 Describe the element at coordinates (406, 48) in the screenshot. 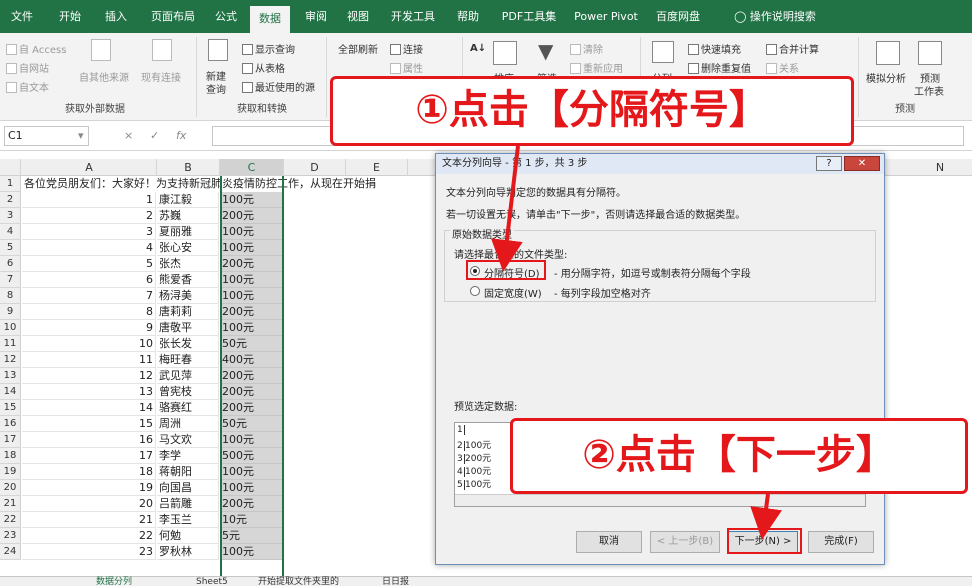

I see `connections-button: 连接` at that location.